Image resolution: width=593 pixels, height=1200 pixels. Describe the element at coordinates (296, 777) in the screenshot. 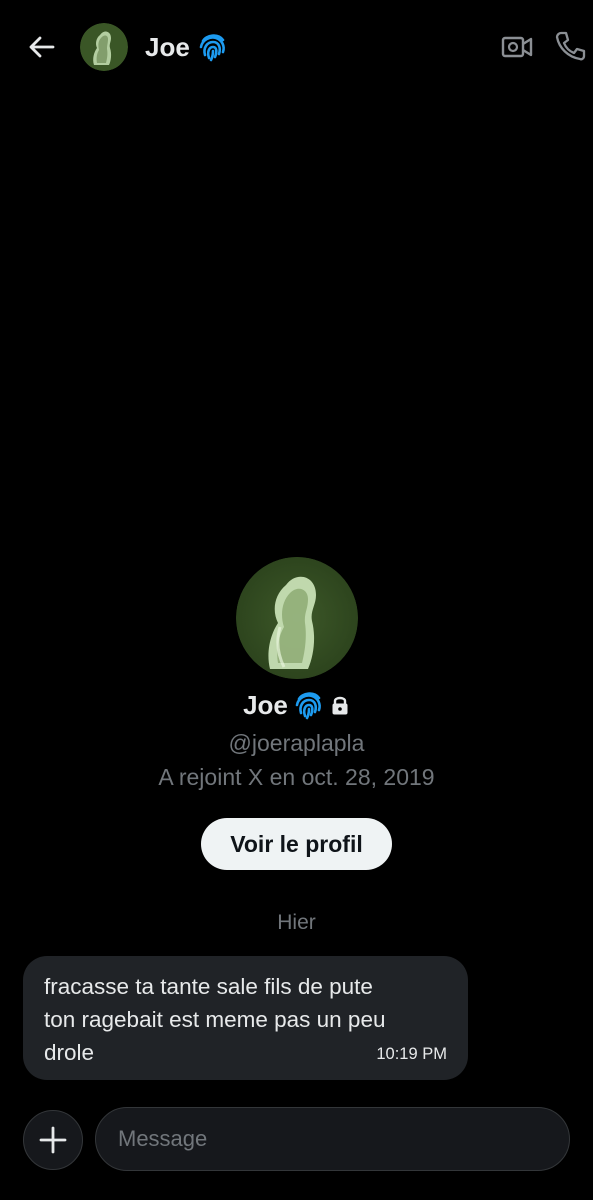

I see `joined-date: A rejoint X en oct. 28, 2019` at that location.